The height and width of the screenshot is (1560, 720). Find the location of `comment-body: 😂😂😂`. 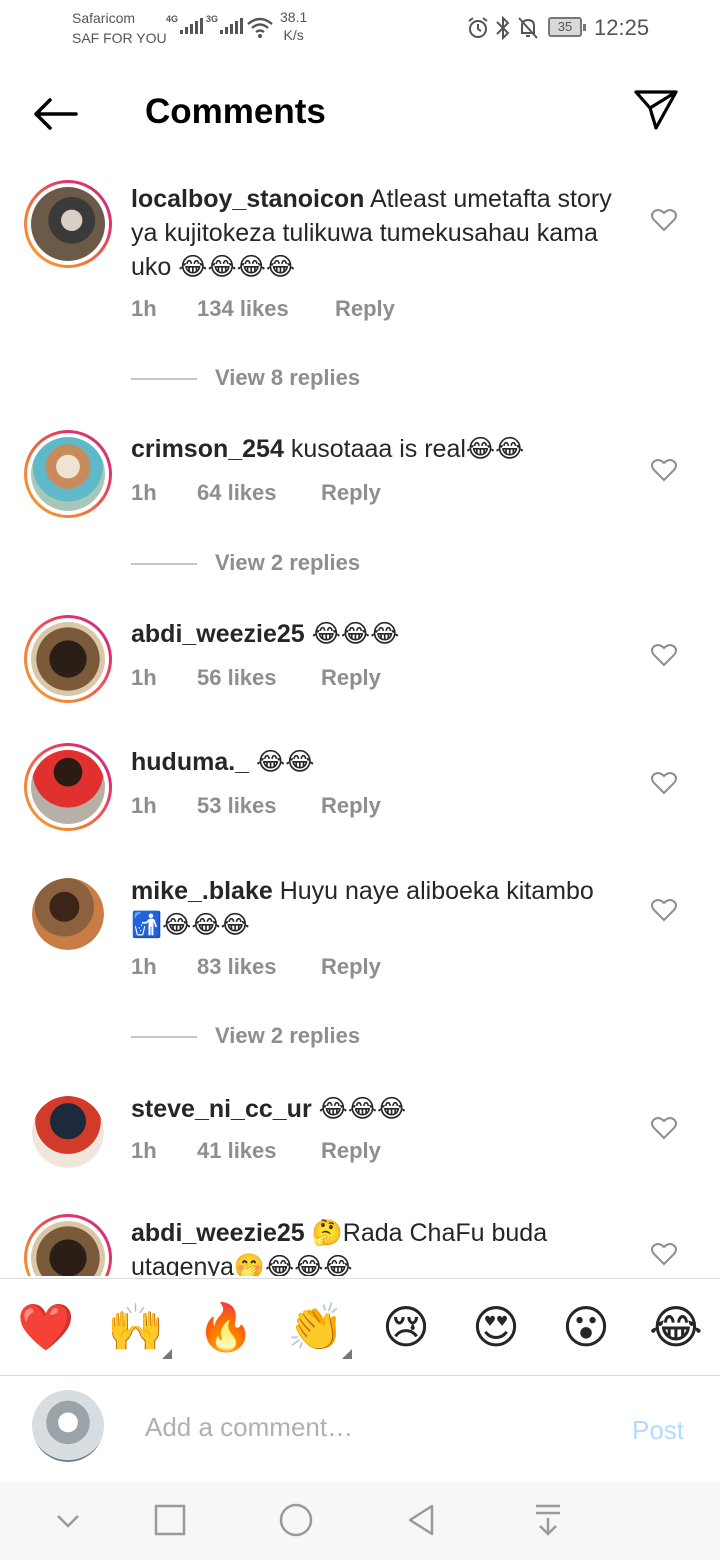

comment-body: 😂😂😂 is located at coordinates (352, 634).